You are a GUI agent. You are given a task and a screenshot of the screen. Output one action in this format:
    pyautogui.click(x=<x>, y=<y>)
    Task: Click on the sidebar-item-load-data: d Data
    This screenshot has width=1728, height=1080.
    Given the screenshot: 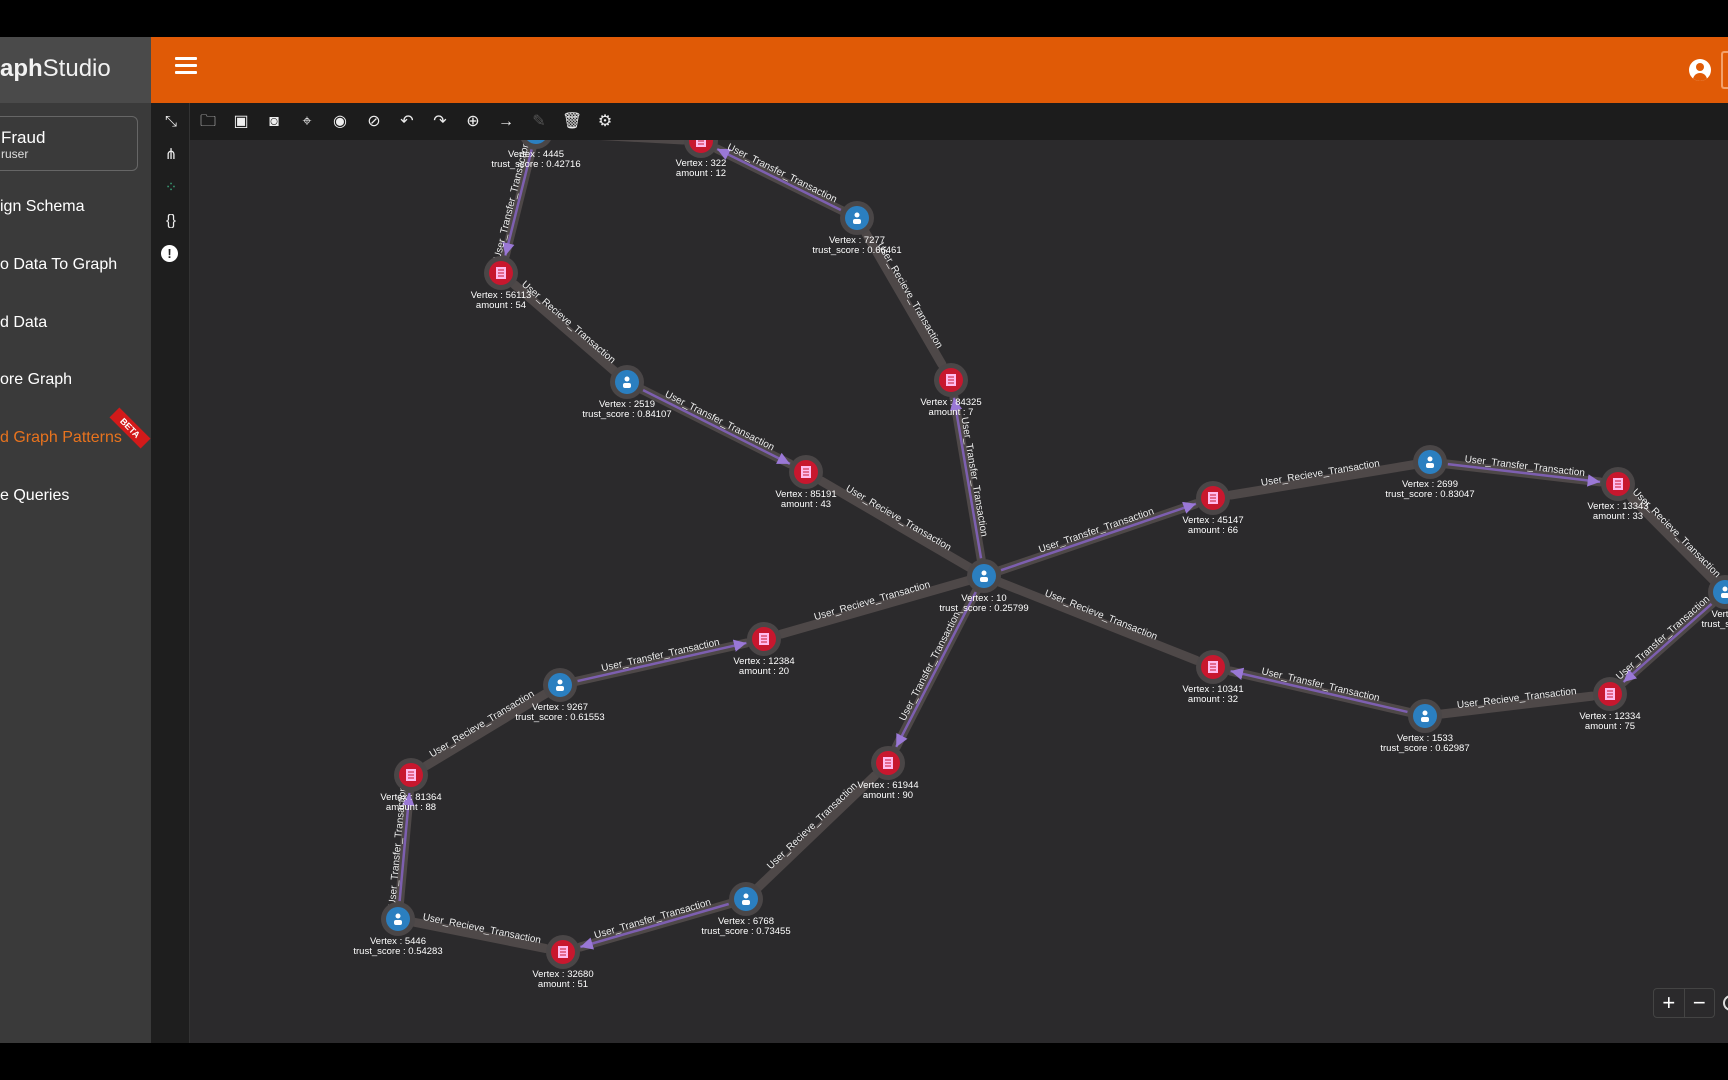 What is the action you would take?
    pyautogui.click(x=23, y=323)
    